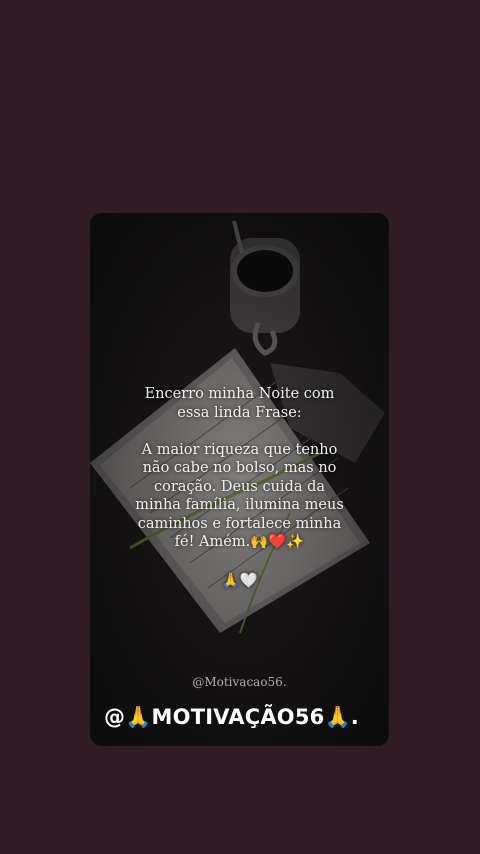 The height and width of the screenshot is (854, 480). What do you see at coordinates (231, 717) in the screenshot?
I see `account-handle: @🙏MOTIVAÇÃO56🙏.` at bounding box center [231, 717].